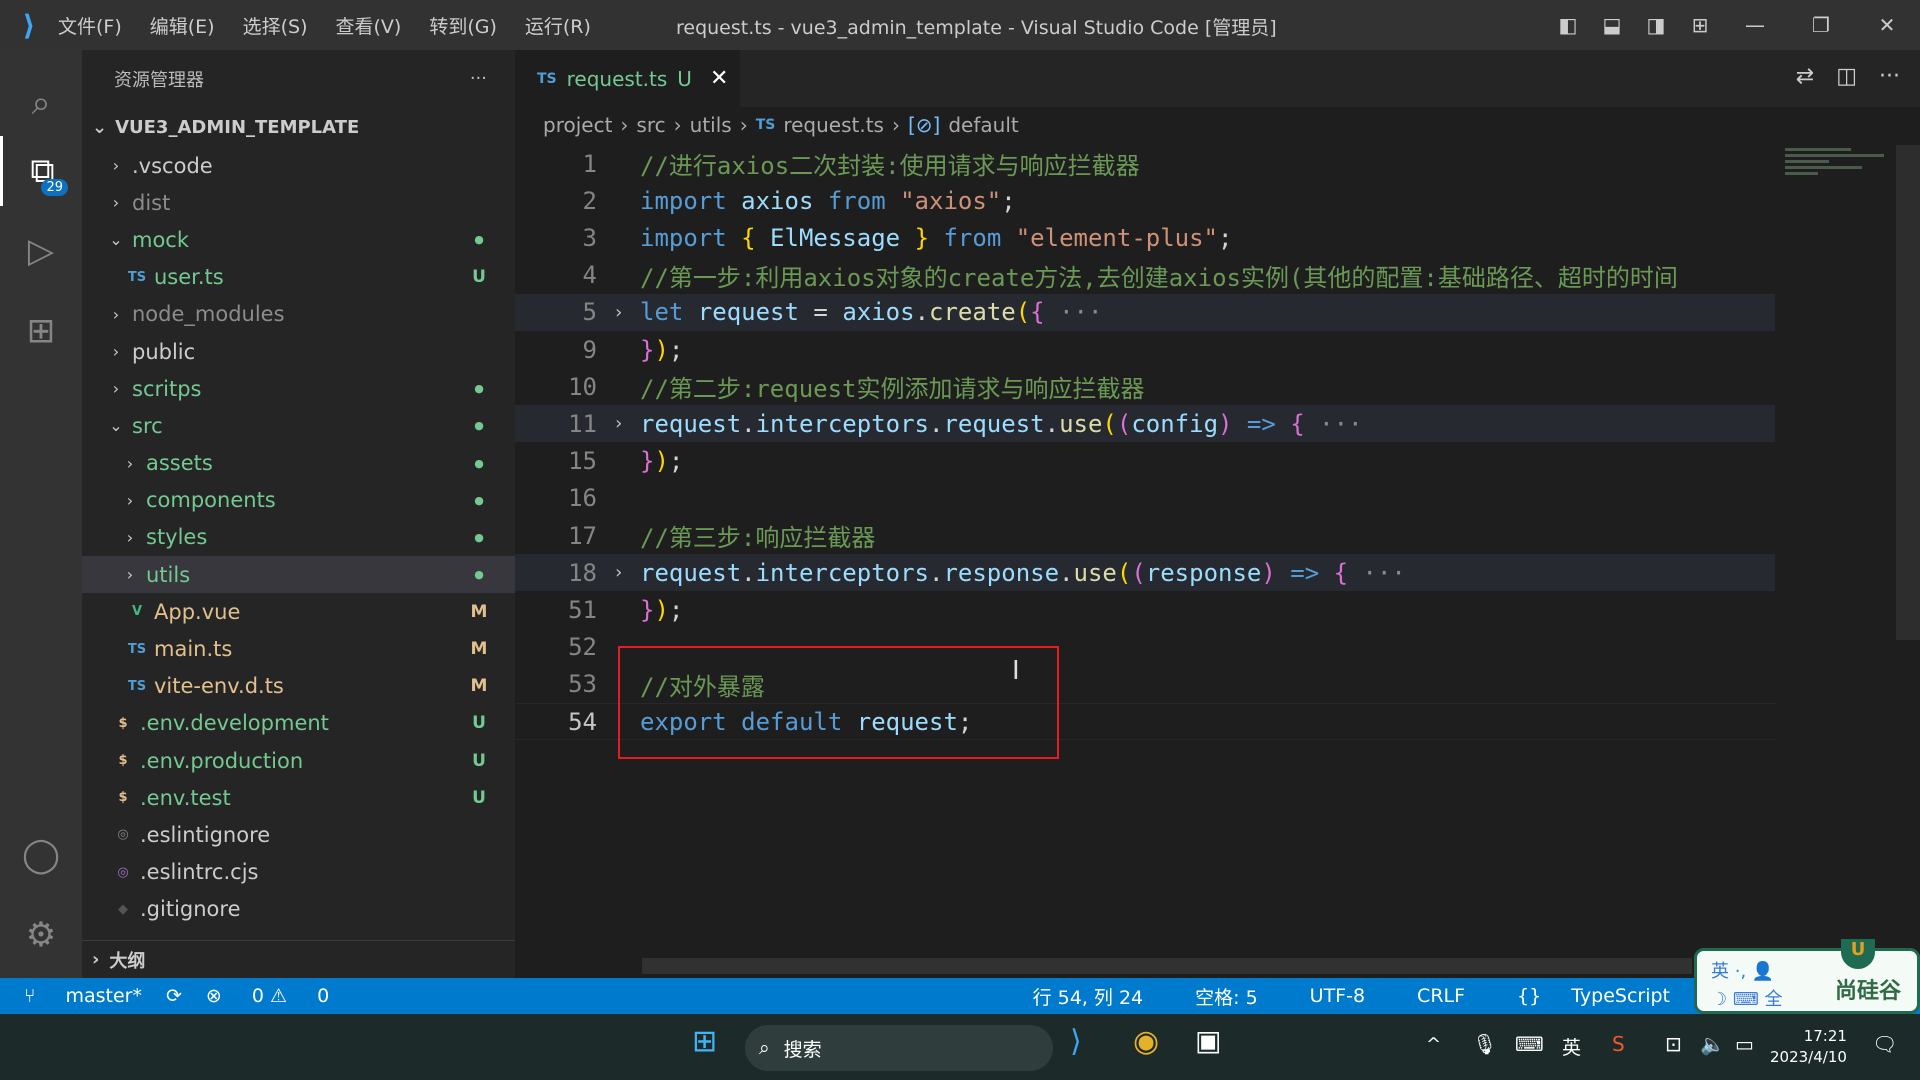  What do you see at coordinates (298, 500) in the screenshot?
I see `tree-item: › components ●` at bounding box center [298, 500].